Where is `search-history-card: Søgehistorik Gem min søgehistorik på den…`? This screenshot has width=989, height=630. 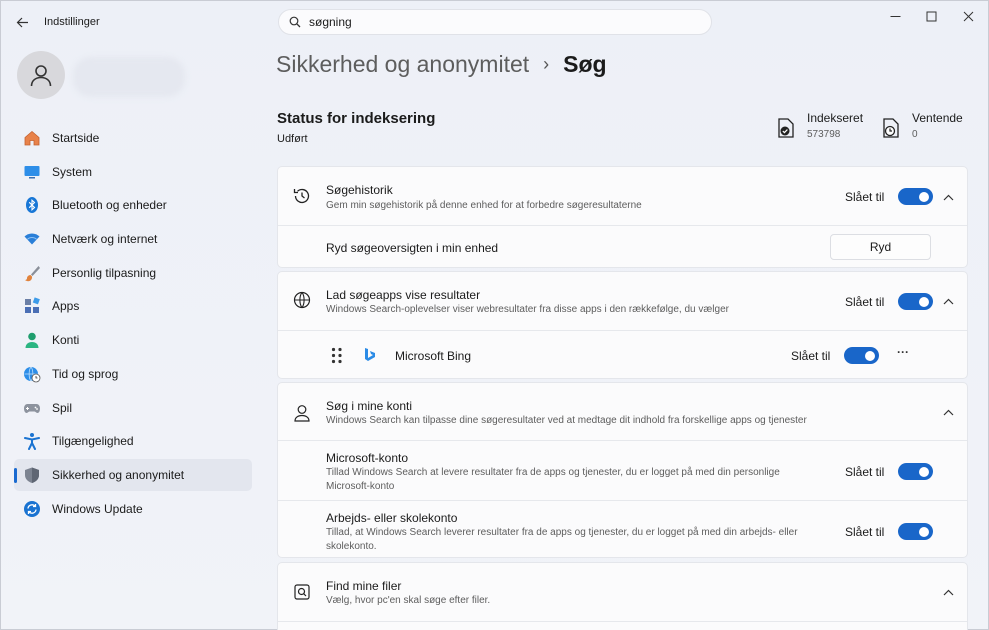
search-history-card: Søgehistorik Gem min søgehistorik på den… is located at coordinates (622, 217).